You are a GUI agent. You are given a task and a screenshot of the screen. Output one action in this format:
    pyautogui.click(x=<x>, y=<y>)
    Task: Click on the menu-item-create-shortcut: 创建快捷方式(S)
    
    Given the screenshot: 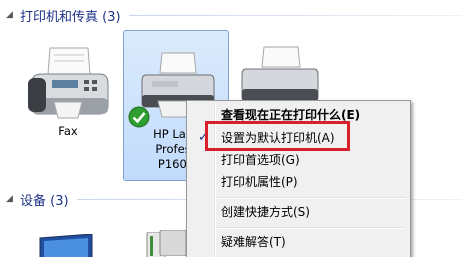 What is the action you would take?
    pyautogui.click(x=298, y=212)
    